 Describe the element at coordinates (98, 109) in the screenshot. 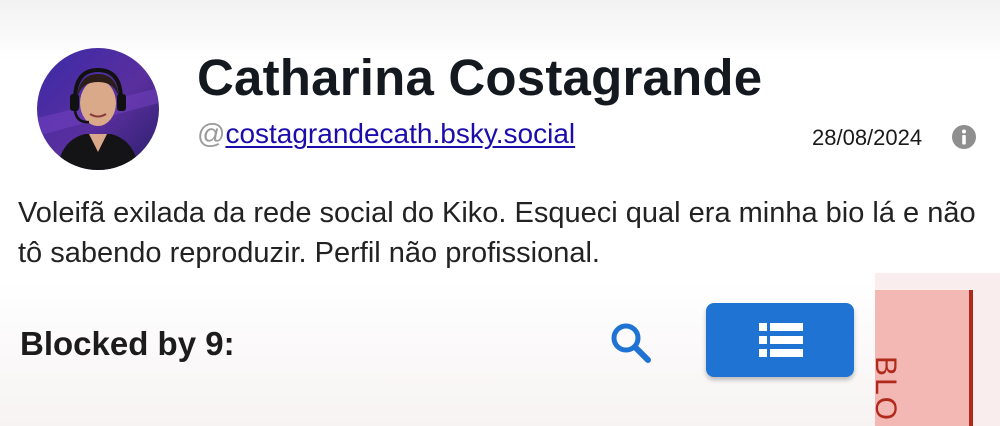

I see `avatar` at that location.